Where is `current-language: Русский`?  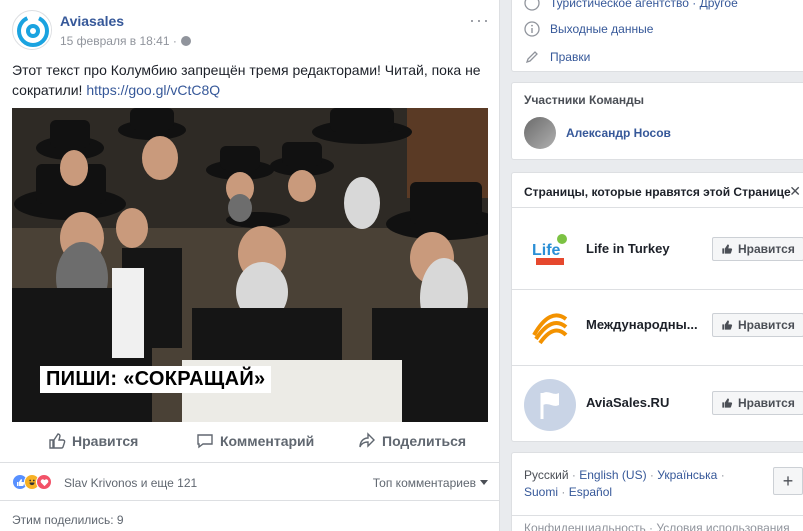 current-language: Русский is located at coordinates (546, 475).